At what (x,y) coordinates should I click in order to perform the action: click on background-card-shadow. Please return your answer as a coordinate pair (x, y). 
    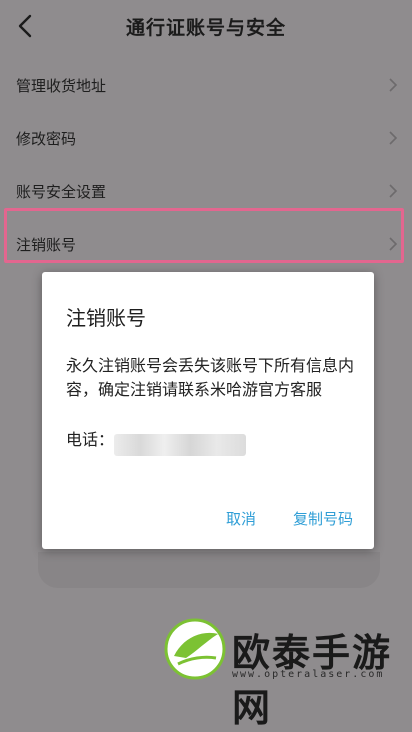
    Looking at the image, I should click on (209, 570).